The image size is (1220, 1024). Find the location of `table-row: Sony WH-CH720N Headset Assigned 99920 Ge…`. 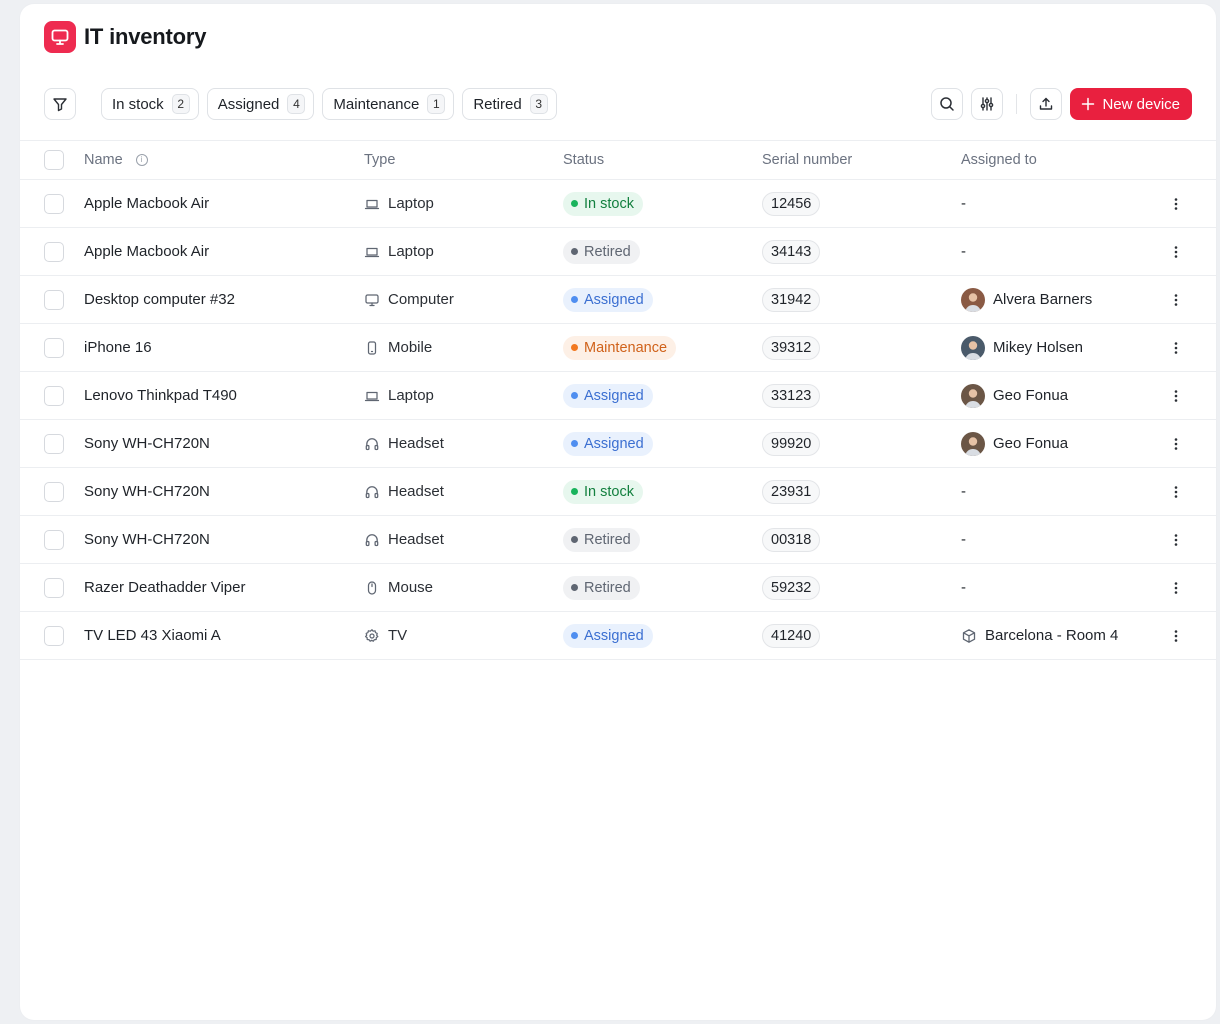

table-row: Sony WH-CH720N Headset Assigned 99920 Ge… is located at coordinates (618, 444).